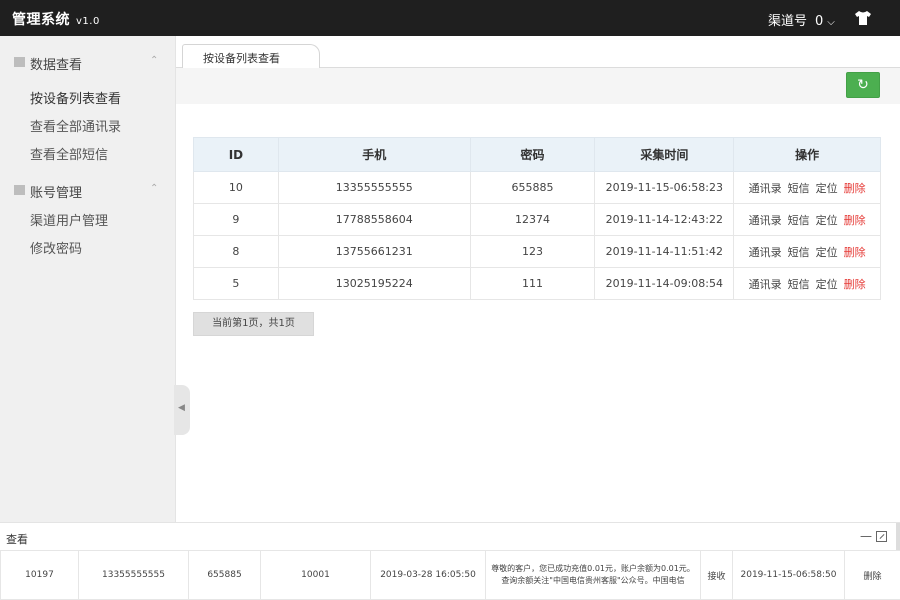 This screenshot has width=900, height=600. I want to click on cell-password: 111, so click(532, 283).